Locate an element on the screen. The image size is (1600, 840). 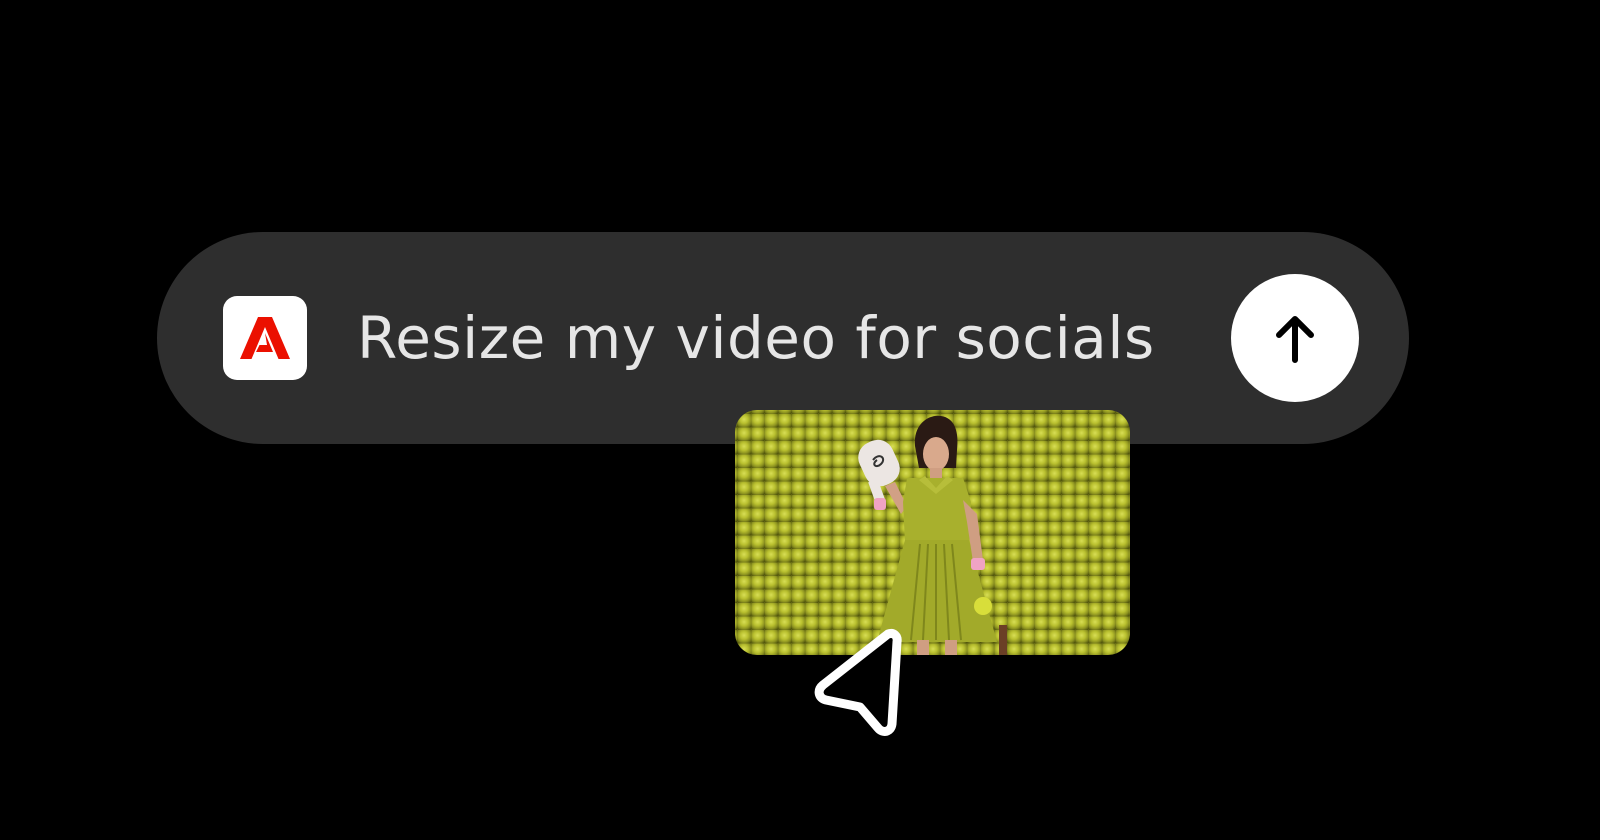
video-thumbnail is located at coordinates (932, 532).